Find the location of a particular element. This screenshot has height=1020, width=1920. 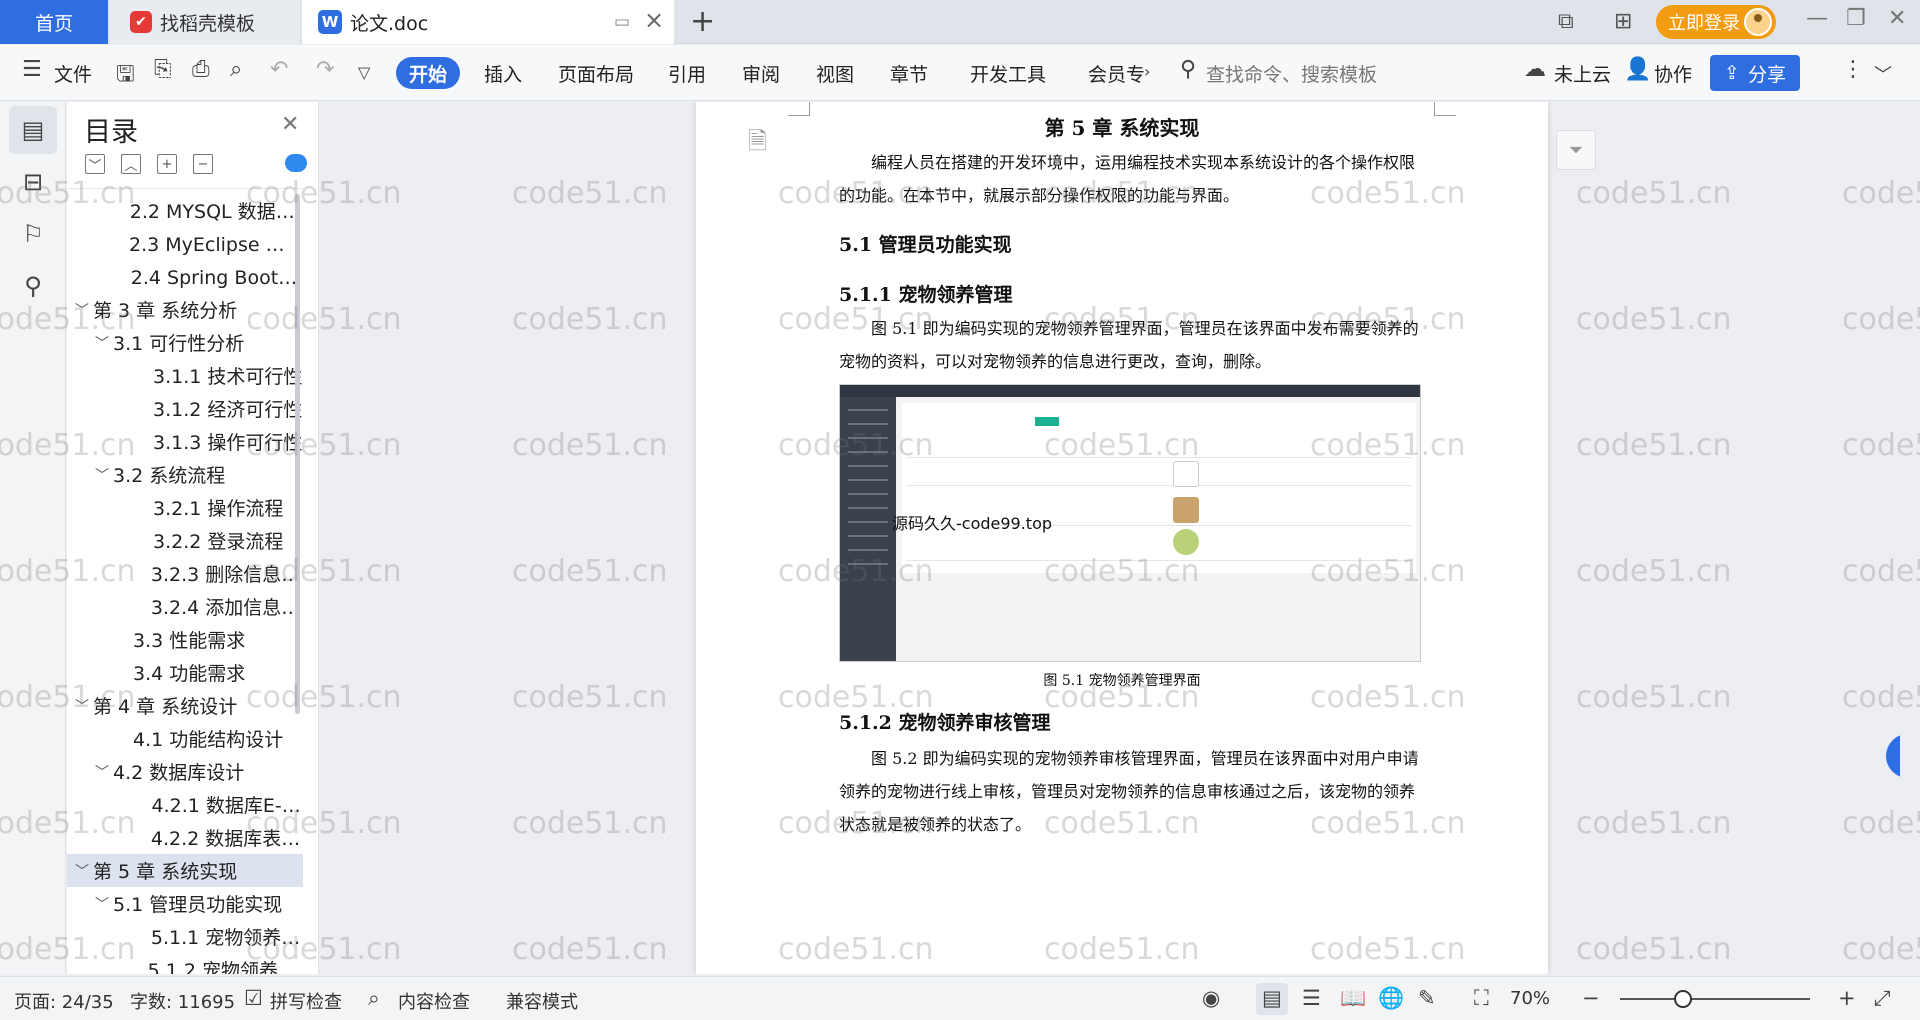

zoom-level: 70% is located at coordinates (1530, 998).